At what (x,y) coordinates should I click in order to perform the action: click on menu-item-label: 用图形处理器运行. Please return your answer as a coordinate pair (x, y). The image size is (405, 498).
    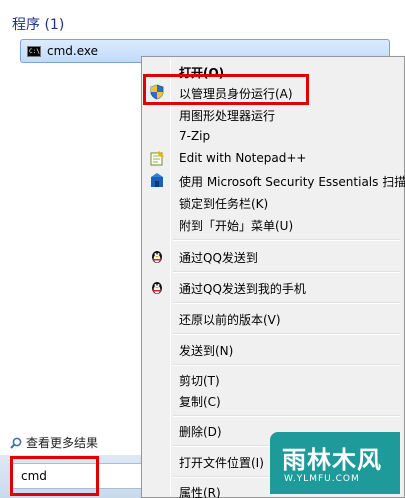
    Looking at the image, I should click on (227, 116).